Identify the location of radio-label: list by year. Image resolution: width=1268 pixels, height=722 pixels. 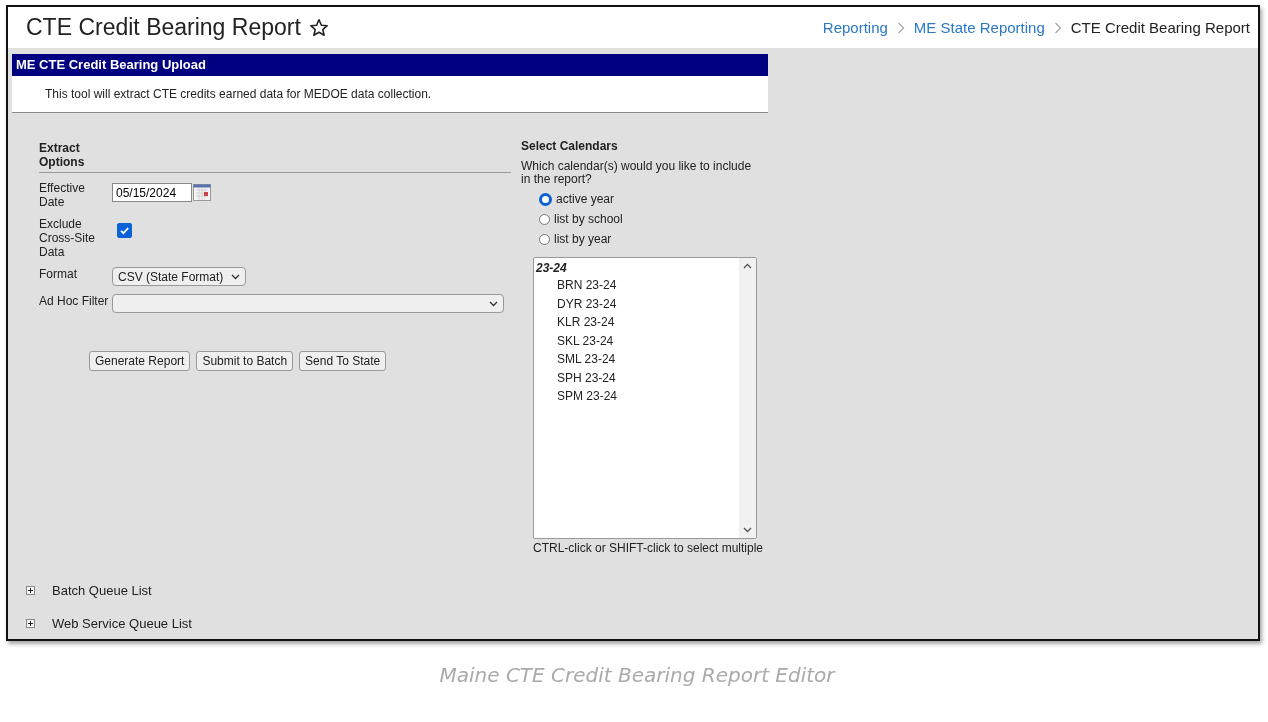
(583, 239).